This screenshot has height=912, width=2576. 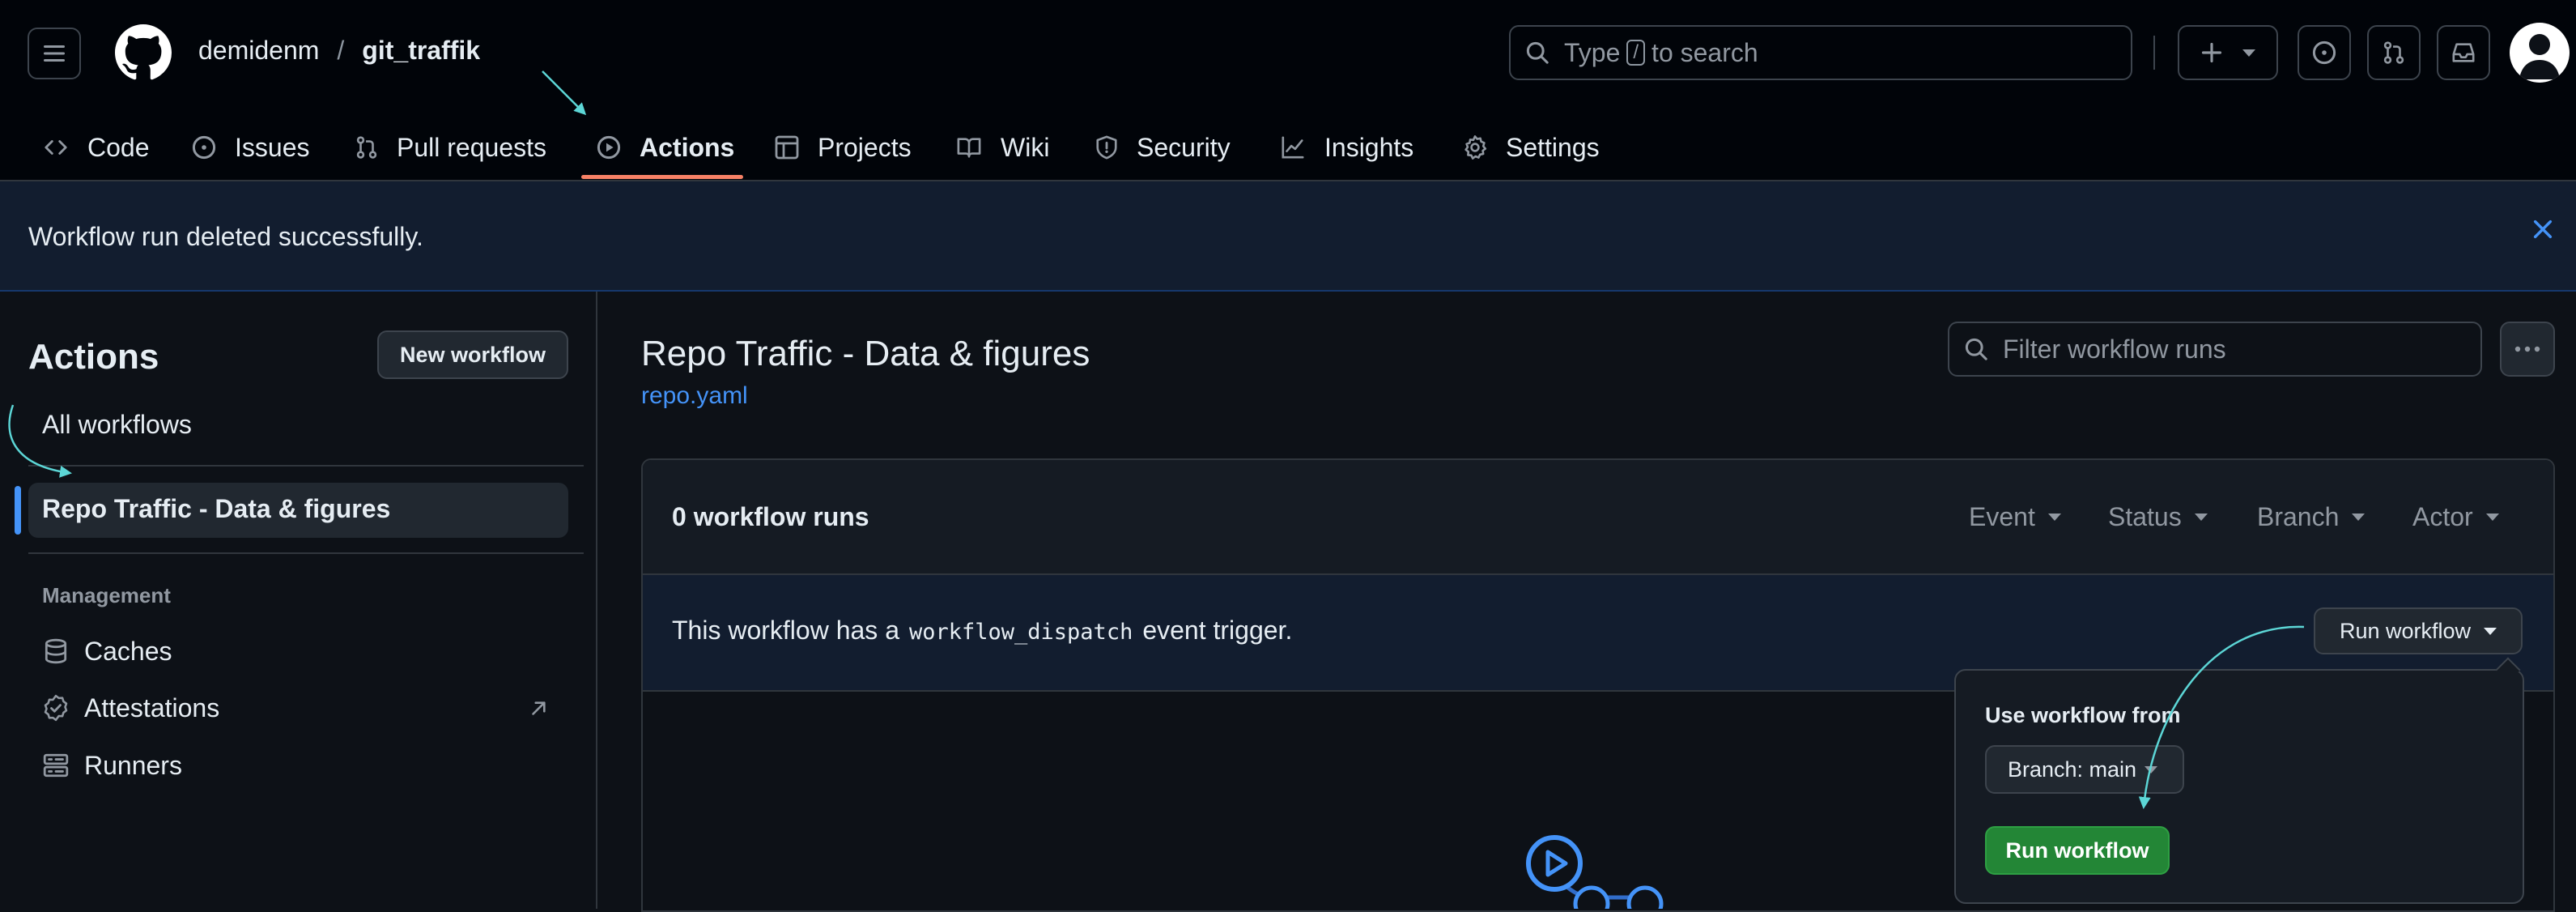 What do you see at coordinates (152, 707) in the screenshot?
I see `sidebar-item-label: Attestations` at bounding box center [152, 707].